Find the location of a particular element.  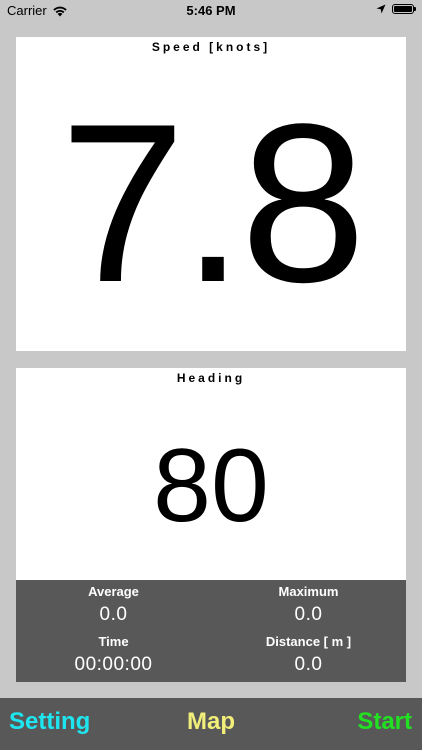

average-label: Average is located at coordinates (113, 591).